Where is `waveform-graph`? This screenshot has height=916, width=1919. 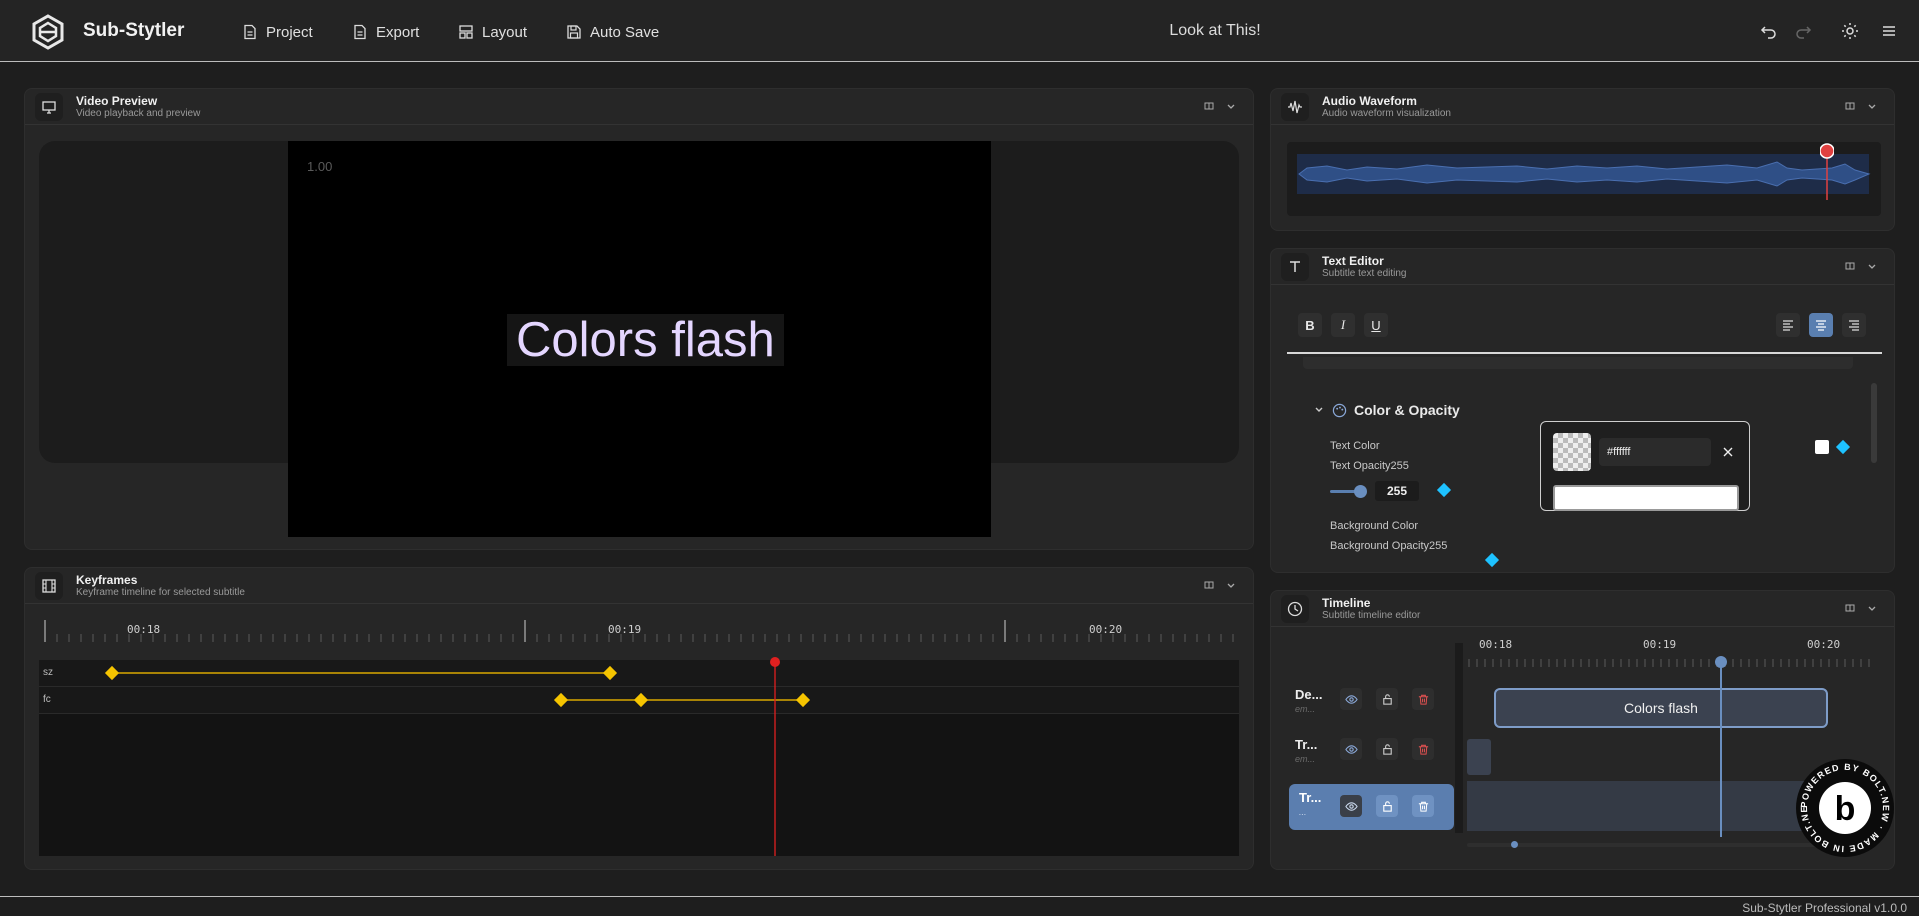 waveform-graph is located at coordinates (1584, 174).